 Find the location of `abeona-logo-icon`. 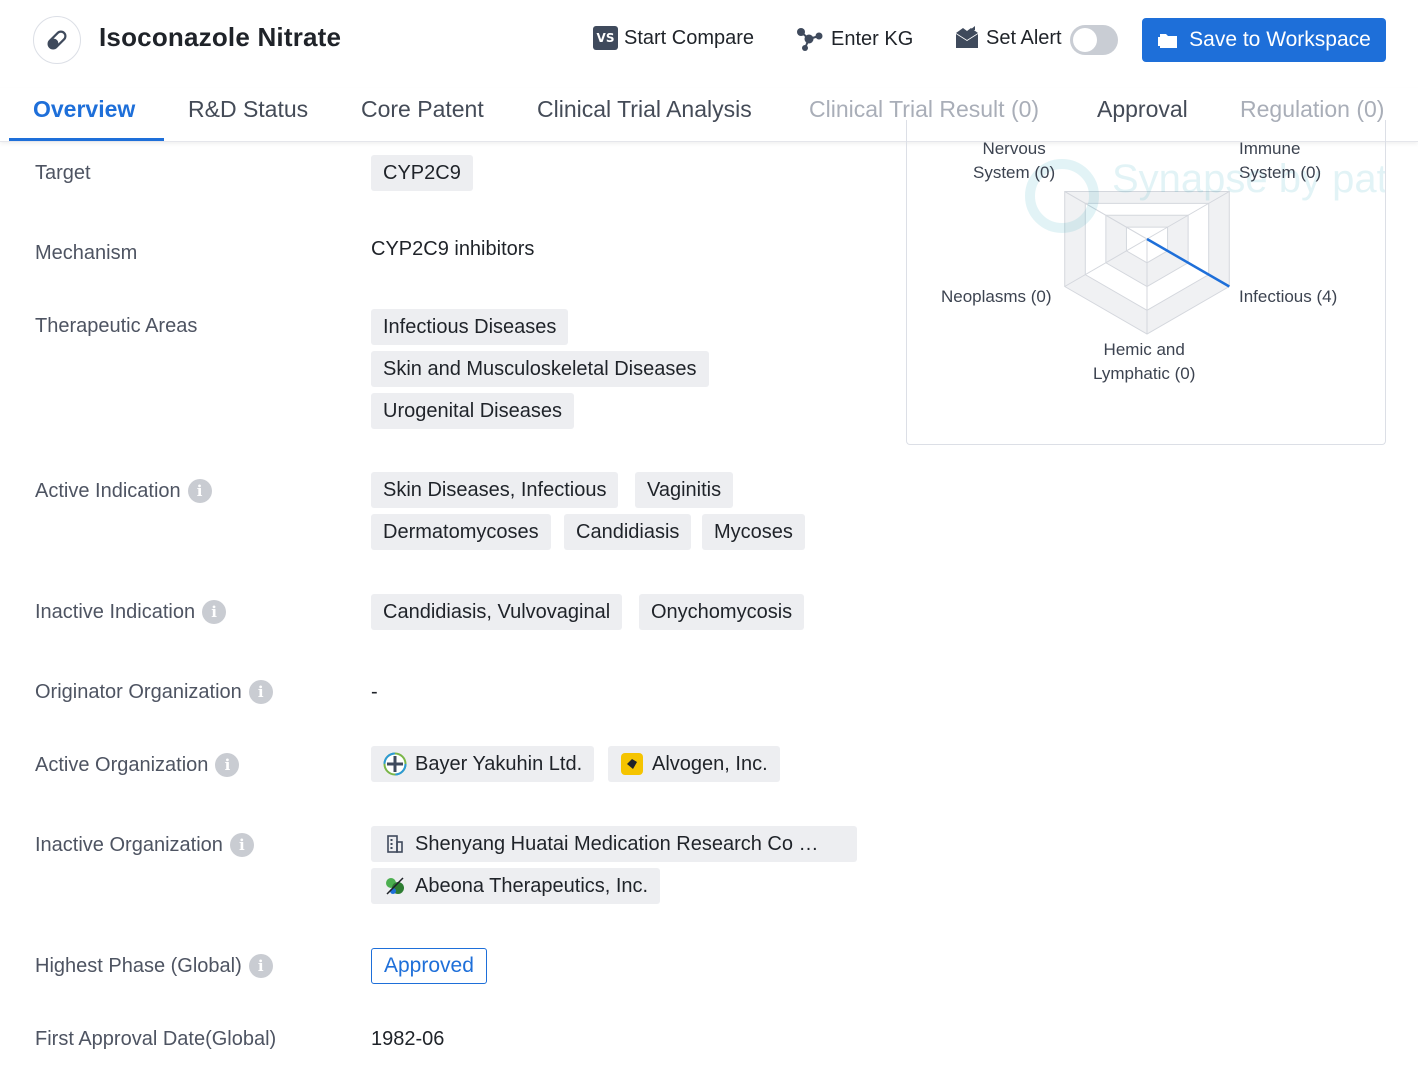

abeona-logo-icon is located at coordinates (395, 886).